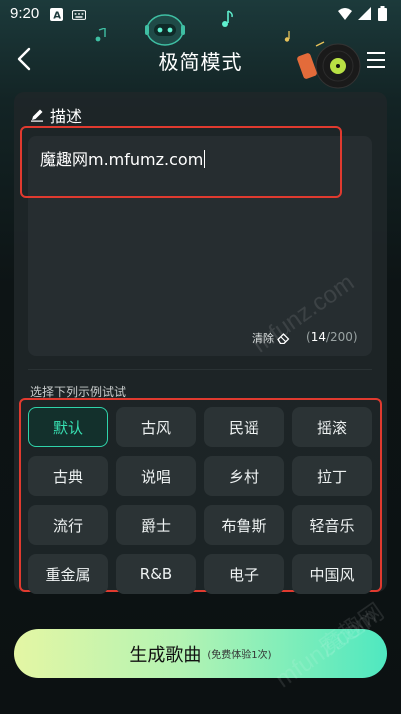  What do you see at coordinates (329, 65) in the screenshot?
I see `vinyl-record-icon` at bounding box center [329, 65].